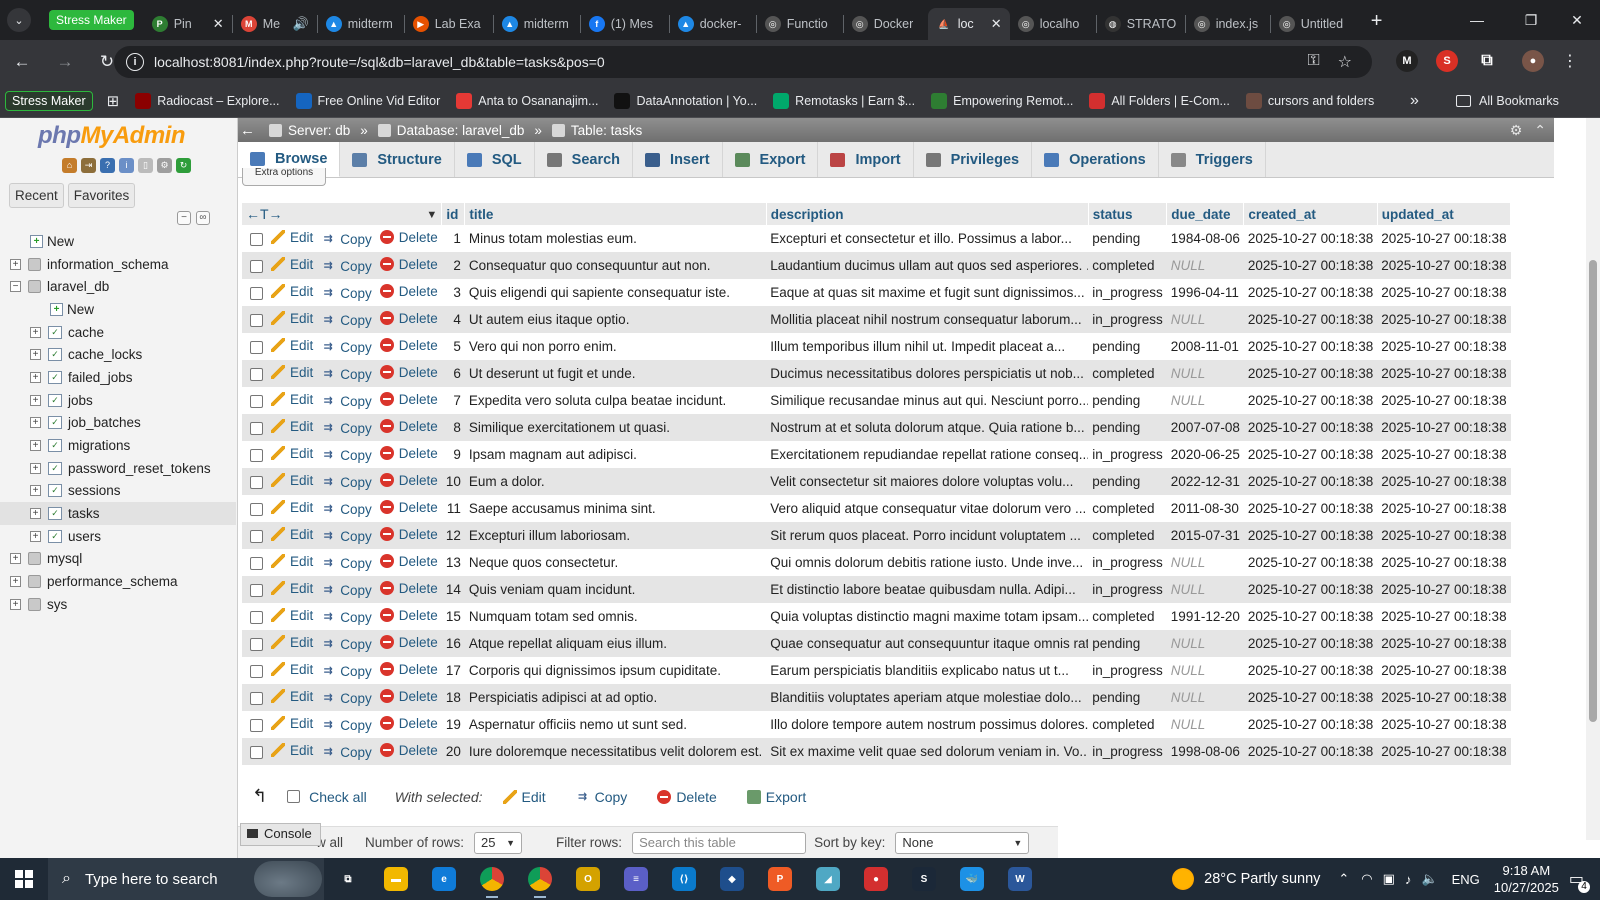 The height and width of the screenshot is (900, 1600). What do you see at coordinates (247, 130) in the screenshot?
I see `collapse-nav-arrow-icon: ←` at bounding box center [247, 130].